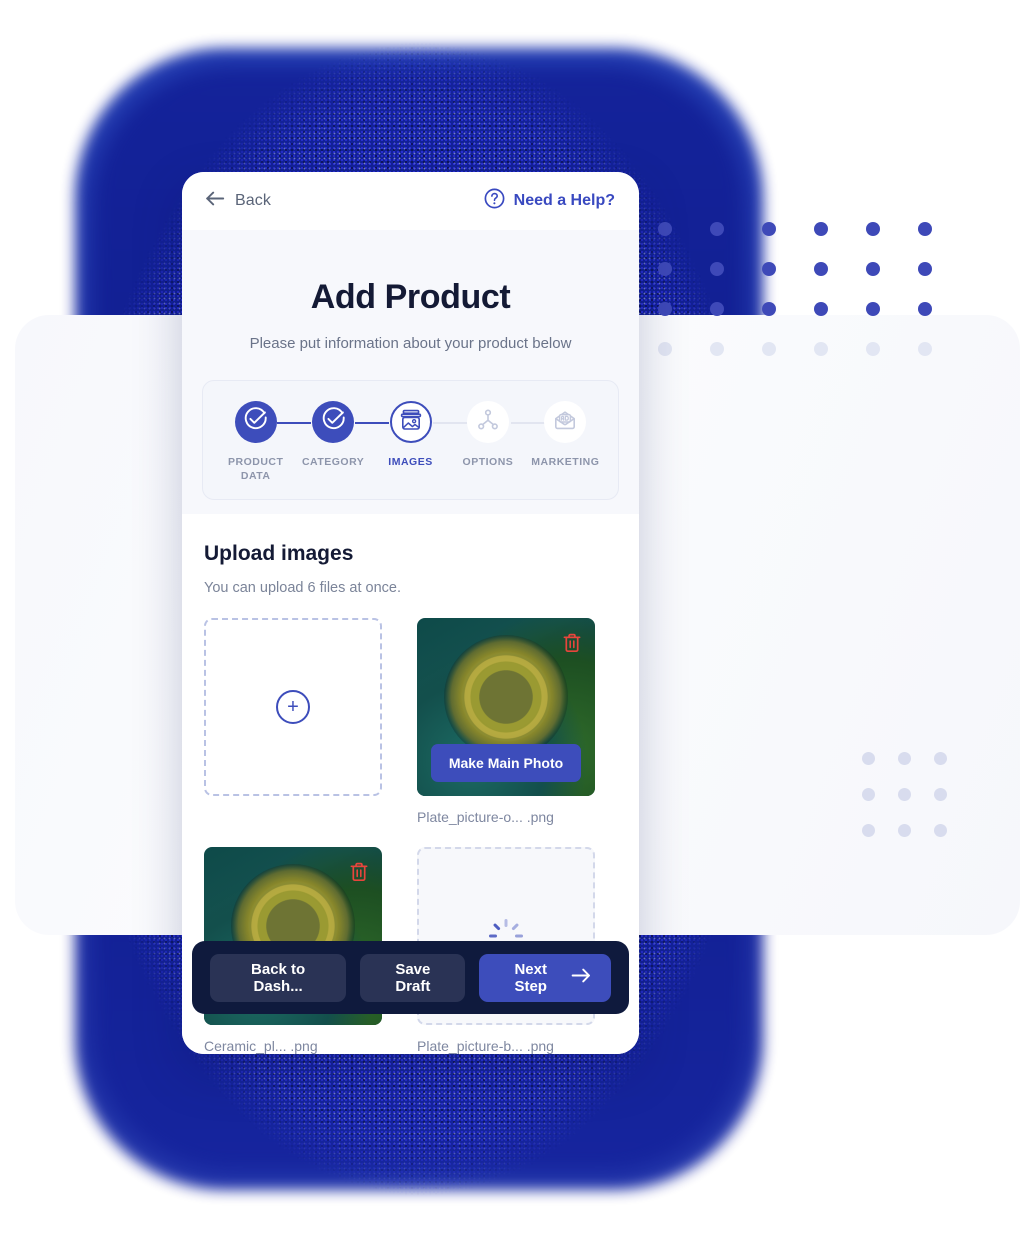 This screenshot has width=1034, height=1236. I want to click on need-help-link: Need a Help?, so click(549, 201).